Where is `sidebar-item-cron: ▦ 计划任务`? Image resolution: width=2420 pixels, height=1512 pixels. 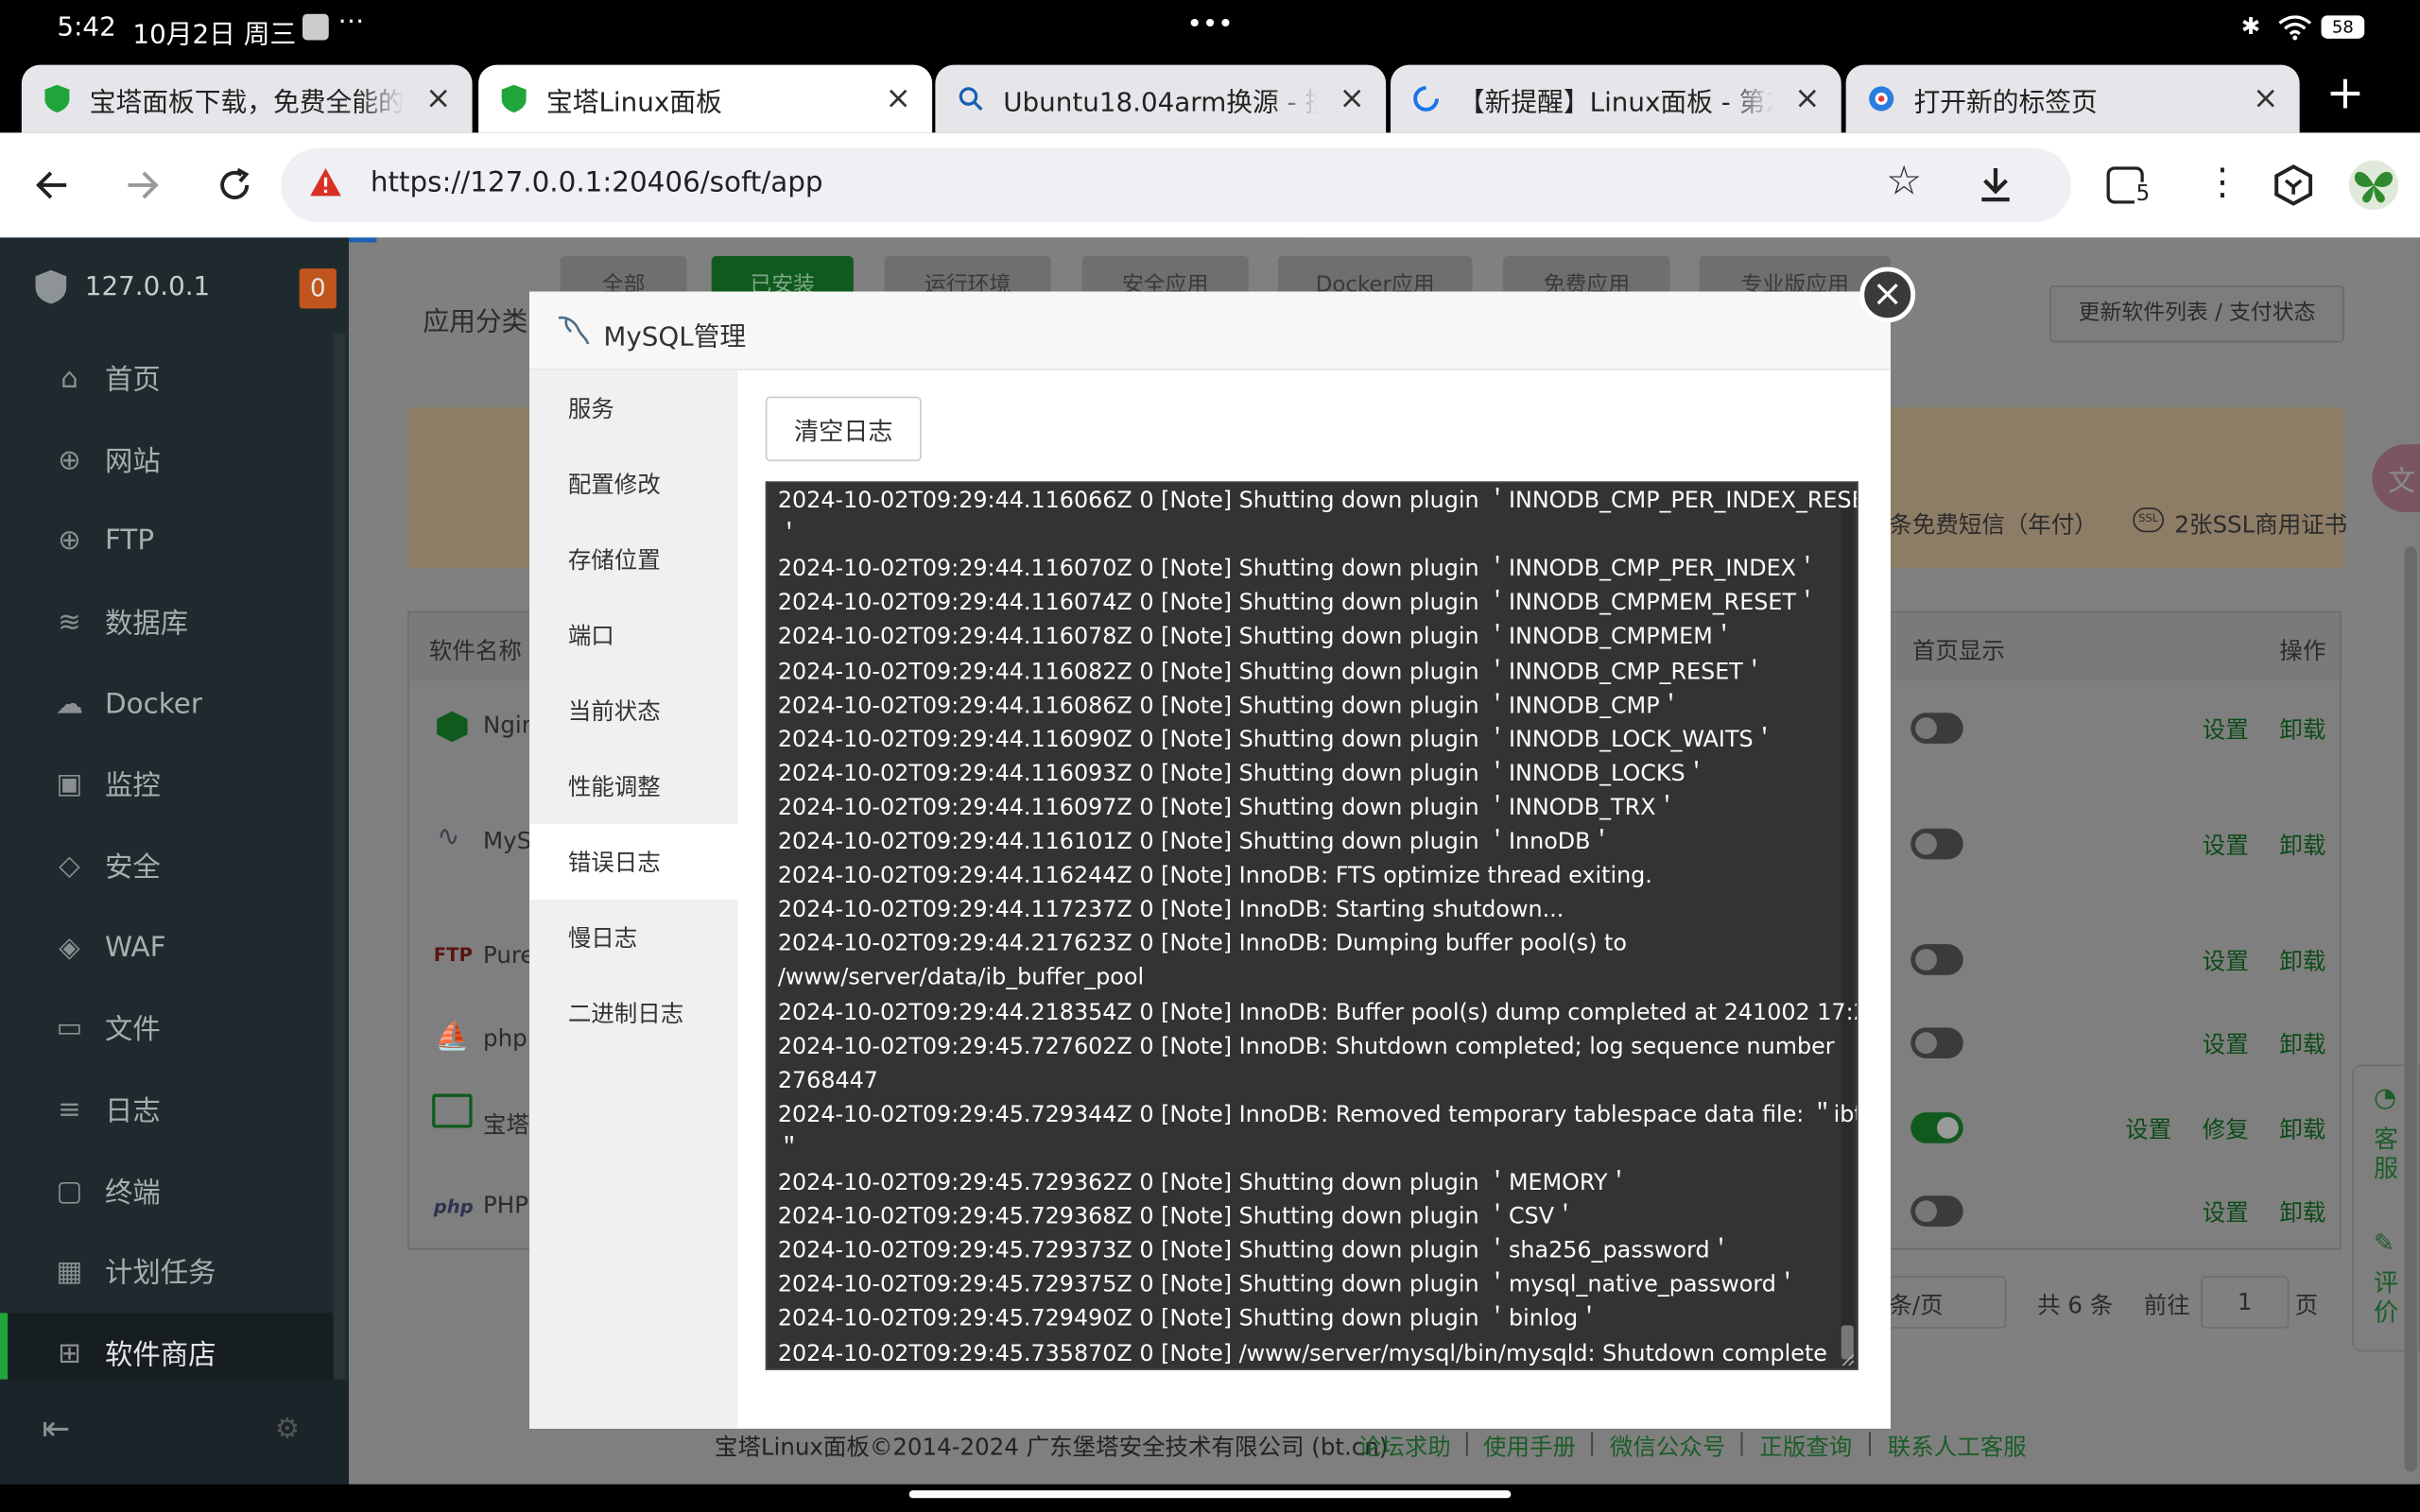 sidebar-item-cron: ▦ 计划任务 is located at coordinates (167, 1271).